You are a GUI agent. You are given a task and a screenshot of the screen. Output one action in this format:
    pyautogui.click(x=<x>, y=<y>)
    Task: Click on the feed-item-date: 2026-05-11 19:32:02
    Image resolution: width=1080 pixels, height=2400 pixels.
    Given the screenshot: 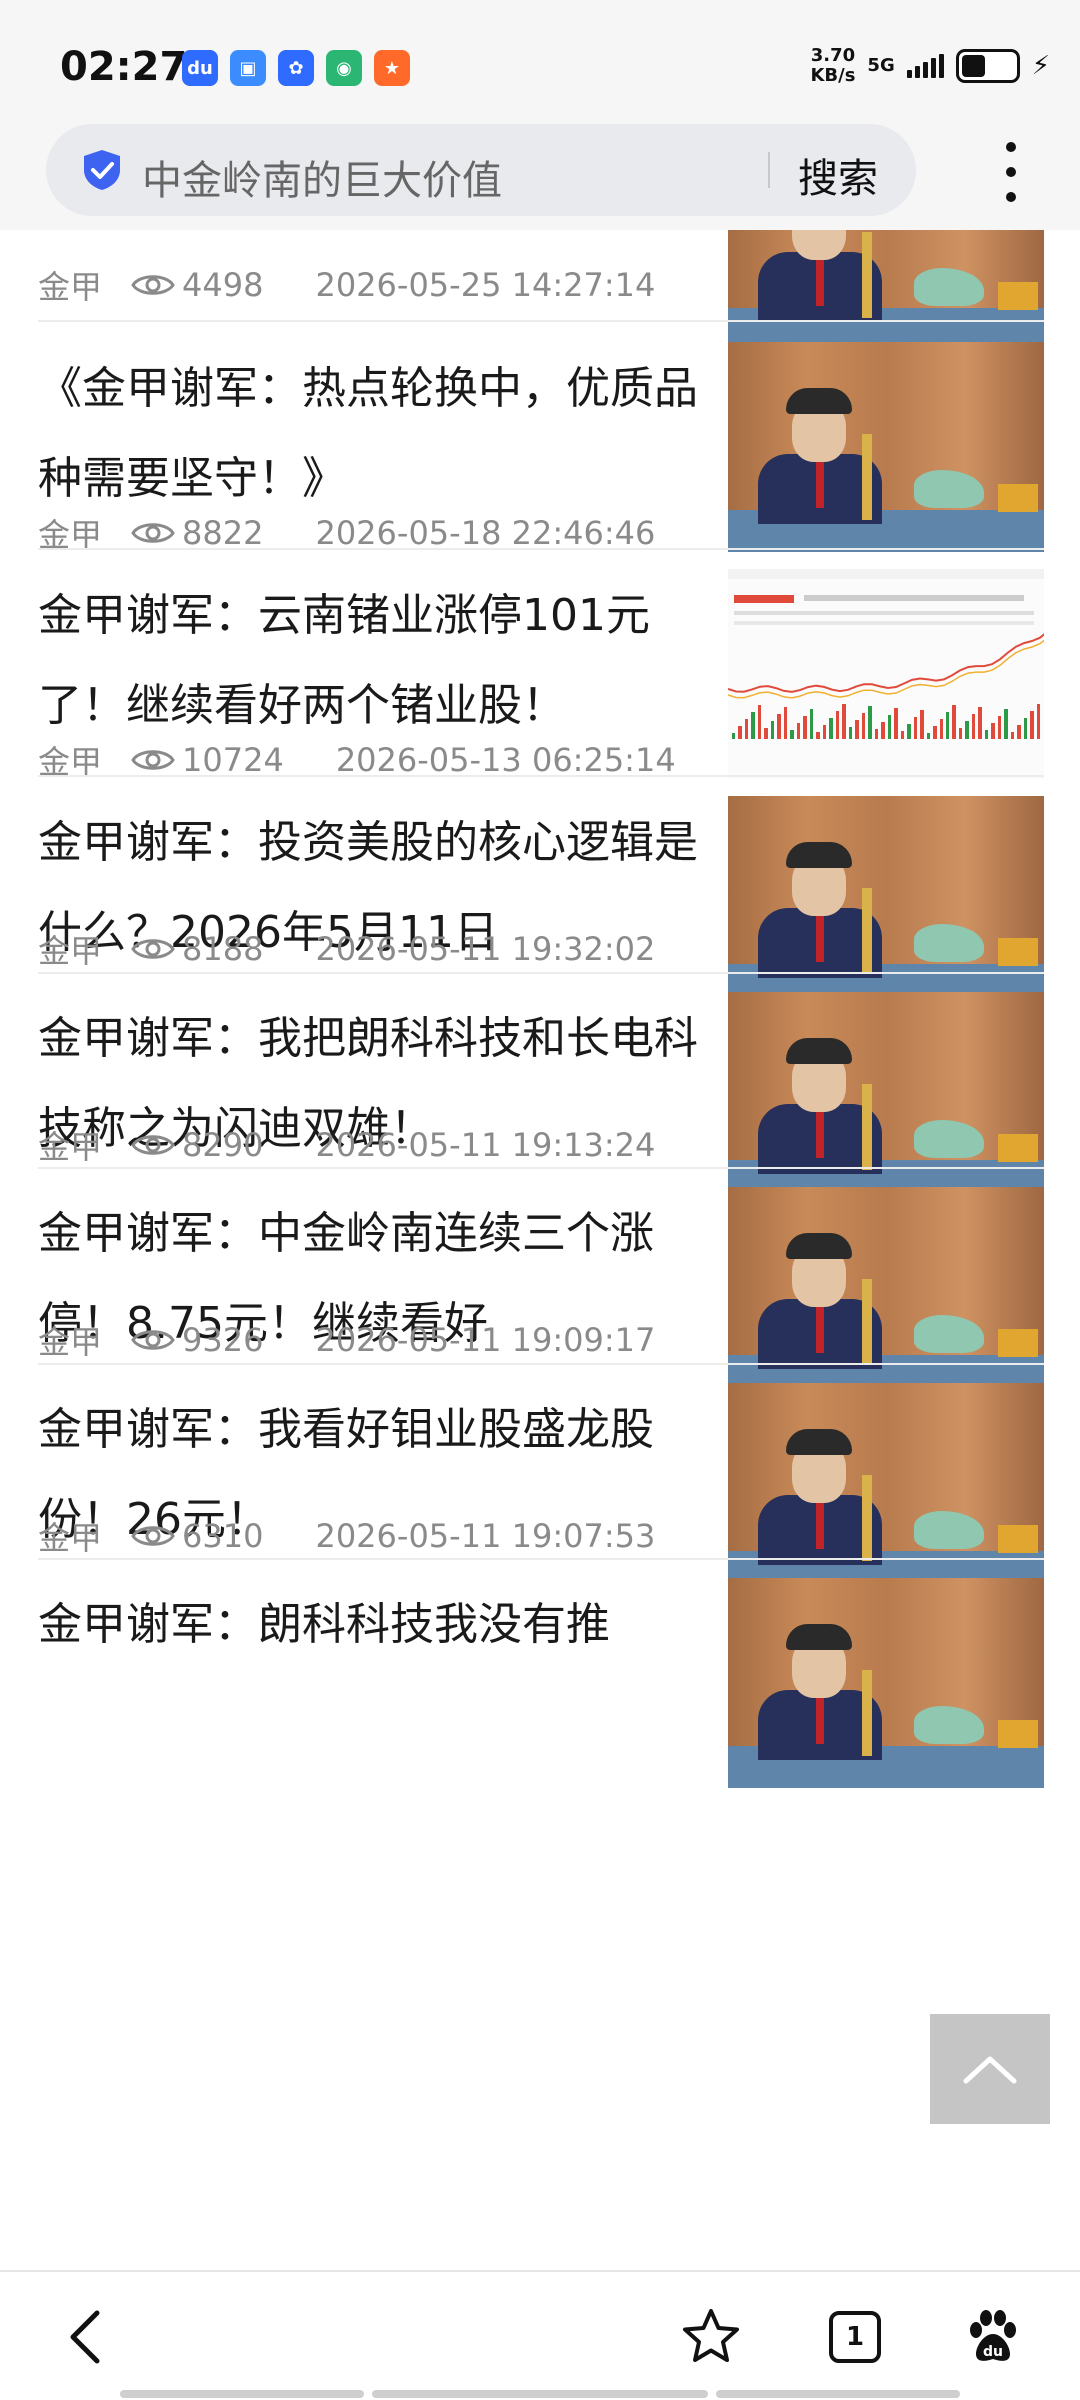 What is the action you would take?
    pyautogui.click(x=485, y=949)
    